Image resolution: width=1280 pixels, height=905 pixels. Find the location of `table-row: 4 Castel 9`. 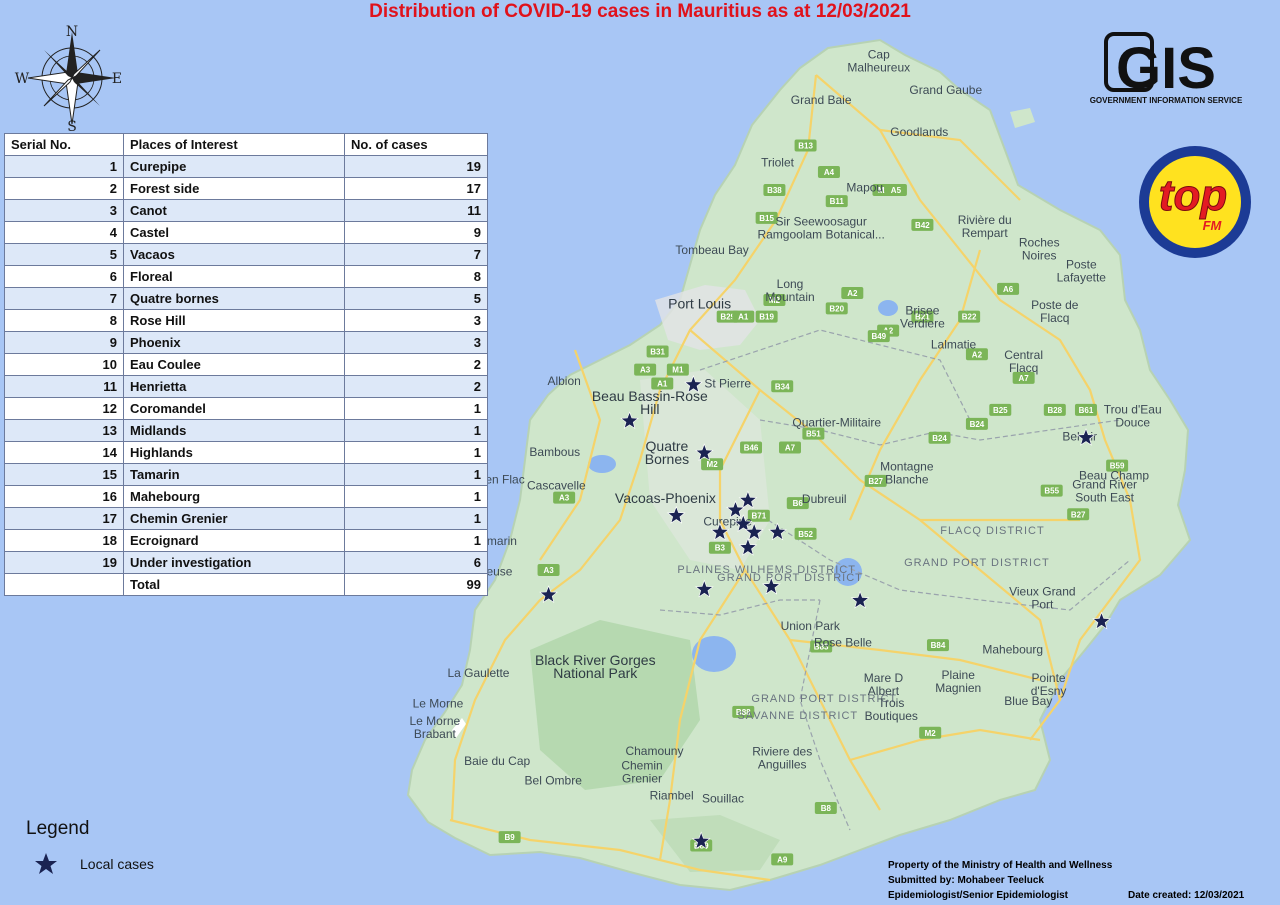

table-row: 4 Castel 9 is located at coordinates (246, 232).